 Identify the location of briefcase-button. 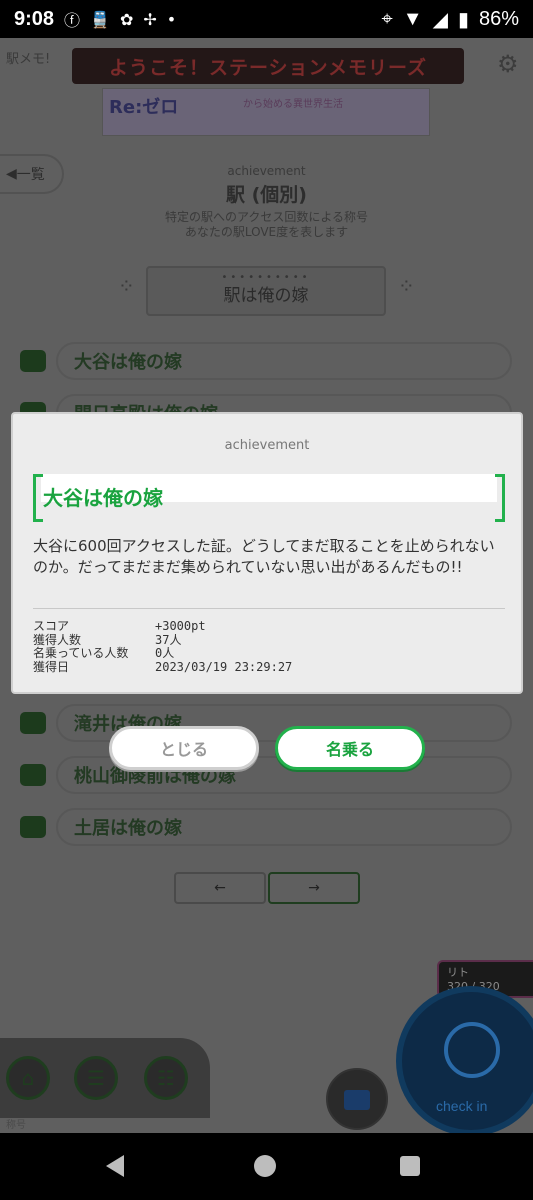
(357, 1099).